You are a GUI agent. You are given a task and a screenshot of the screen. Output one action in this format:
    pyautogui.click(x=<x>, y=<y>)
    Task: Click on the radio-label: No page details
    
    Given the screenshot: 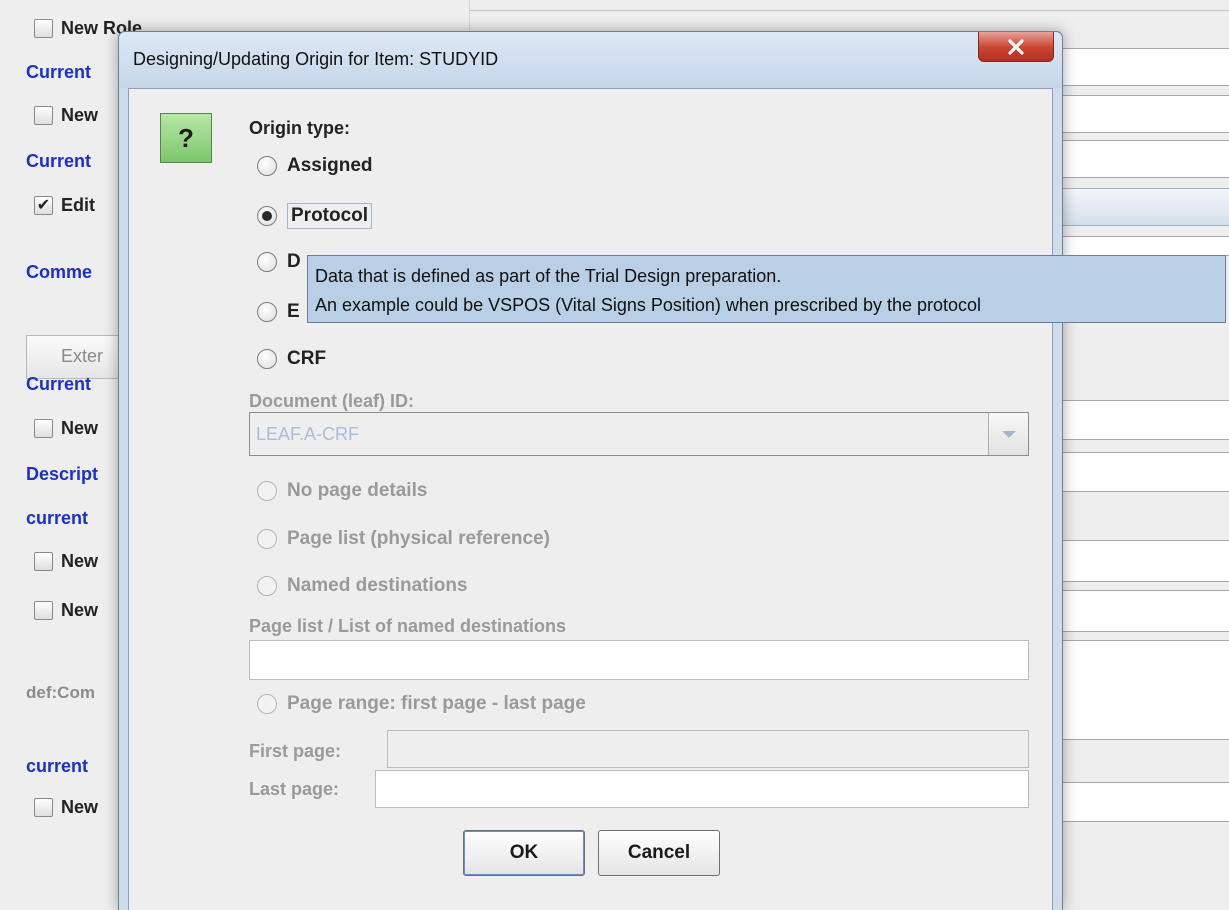 What is the action you would take?
    pyautogui.click(x=357, y=490)
    